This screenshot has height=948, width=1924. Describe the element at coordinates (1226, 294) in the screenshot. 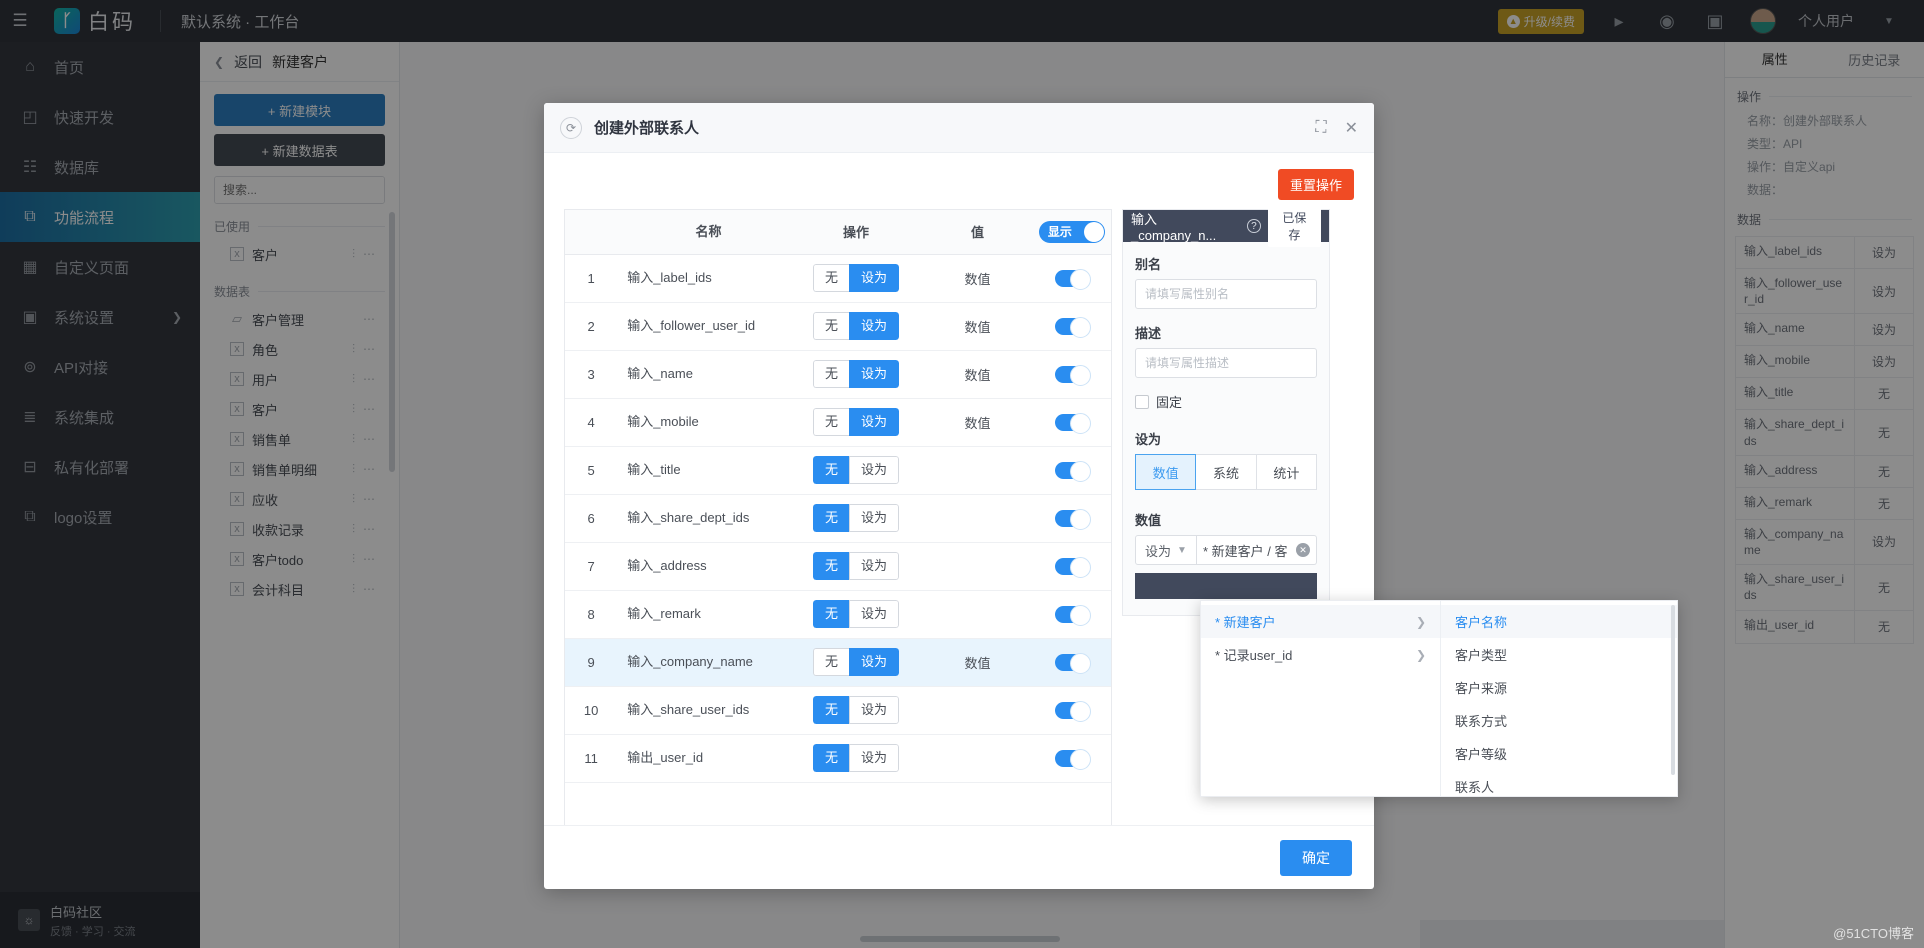

I see `alias-input` at that location.